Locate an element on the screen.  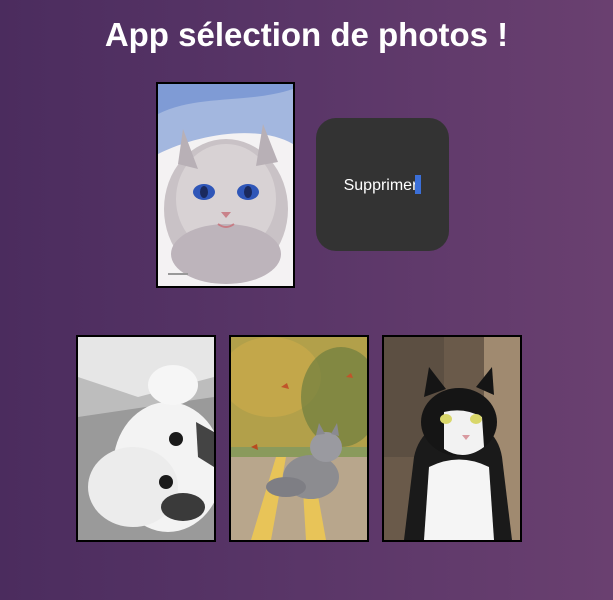
autumn-cat-photo is located at coordinates (299, 438).